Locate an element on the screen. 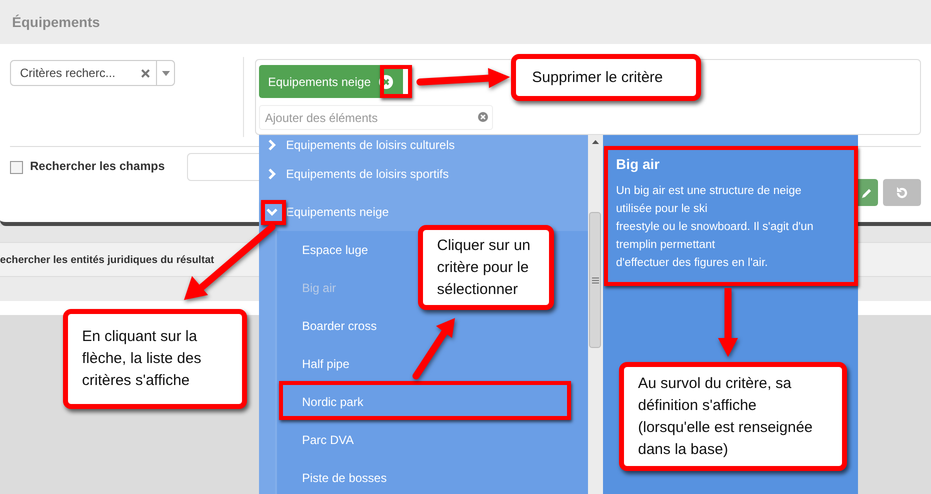 This screenshot has width=931, height=494. criterion-item: Boarder cross is located at coordinates (339, 326).